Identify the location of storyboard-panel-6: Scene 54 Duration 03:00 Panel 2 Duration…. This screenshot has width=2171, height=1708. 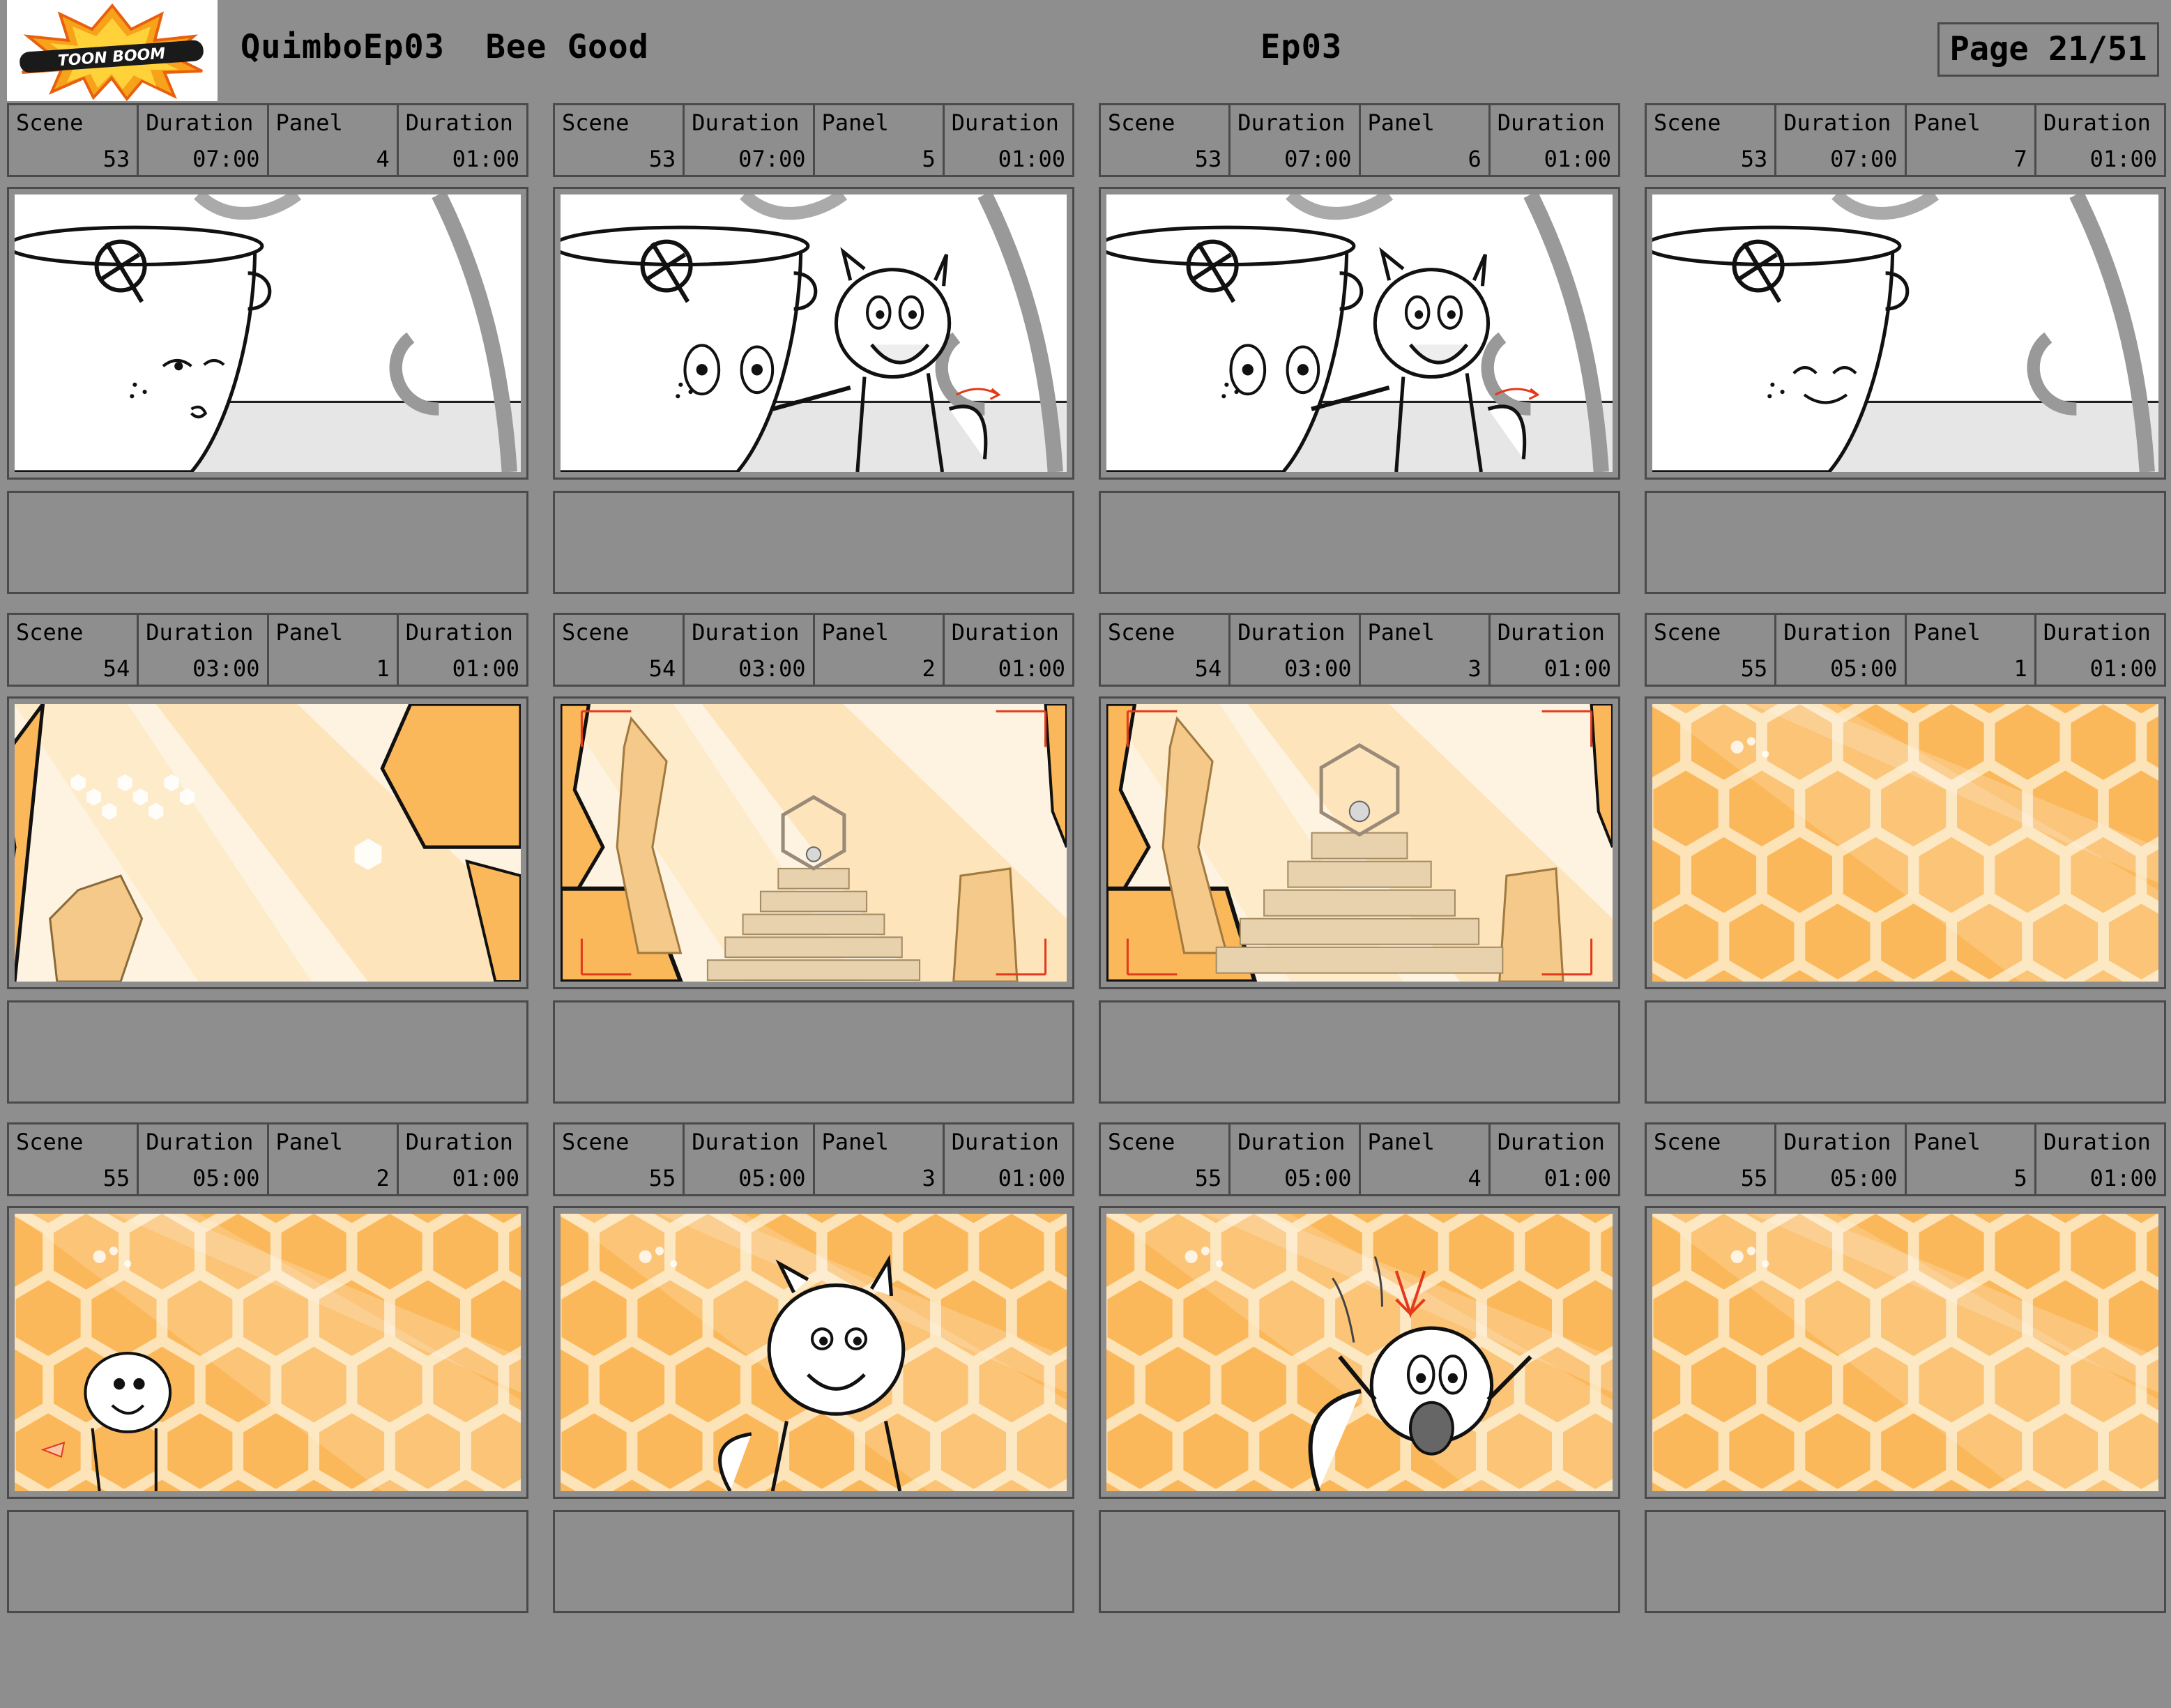
(813, 905).